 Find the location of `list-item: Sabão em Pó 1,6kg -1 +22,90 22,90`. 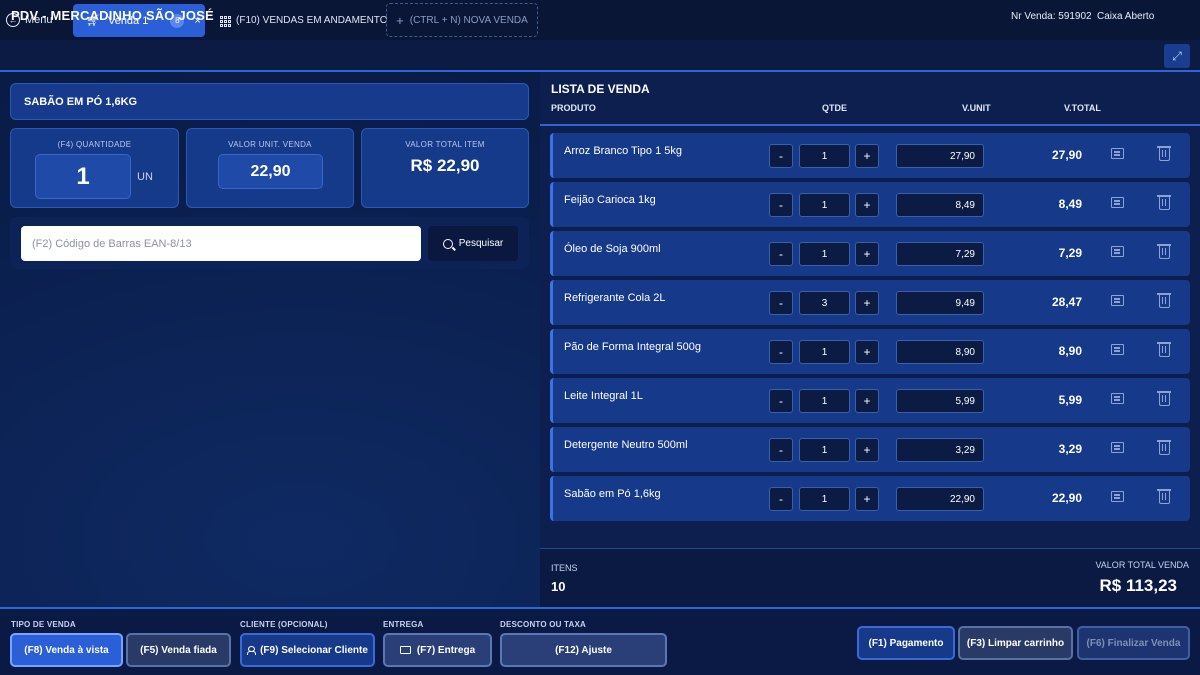

list-item: Sabão em Pó 1,6kg -1 +22,90 22,90 is located at coordinates (870, 498).